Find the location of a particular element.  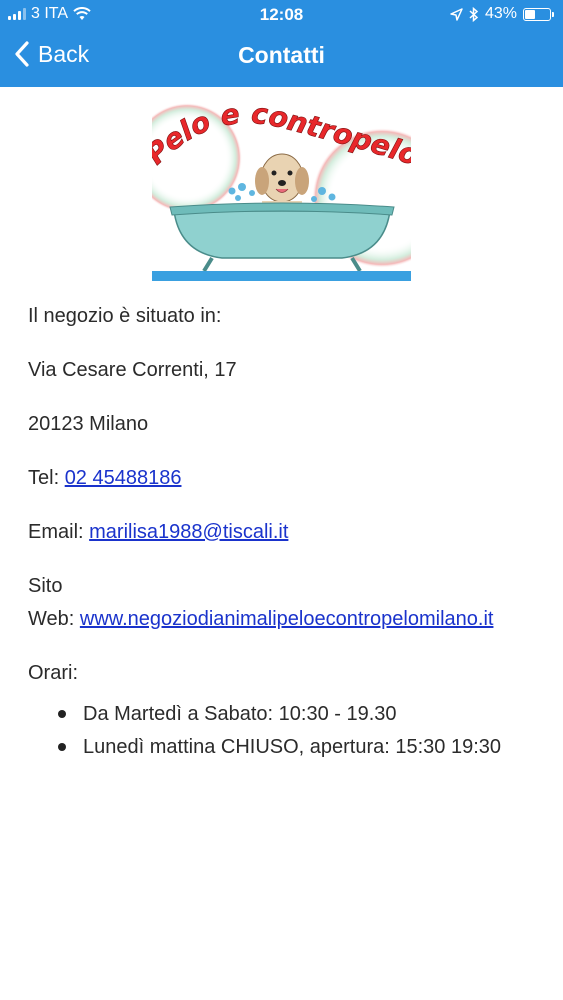

tel-label: Tel: is located at coordinates (46, 478).